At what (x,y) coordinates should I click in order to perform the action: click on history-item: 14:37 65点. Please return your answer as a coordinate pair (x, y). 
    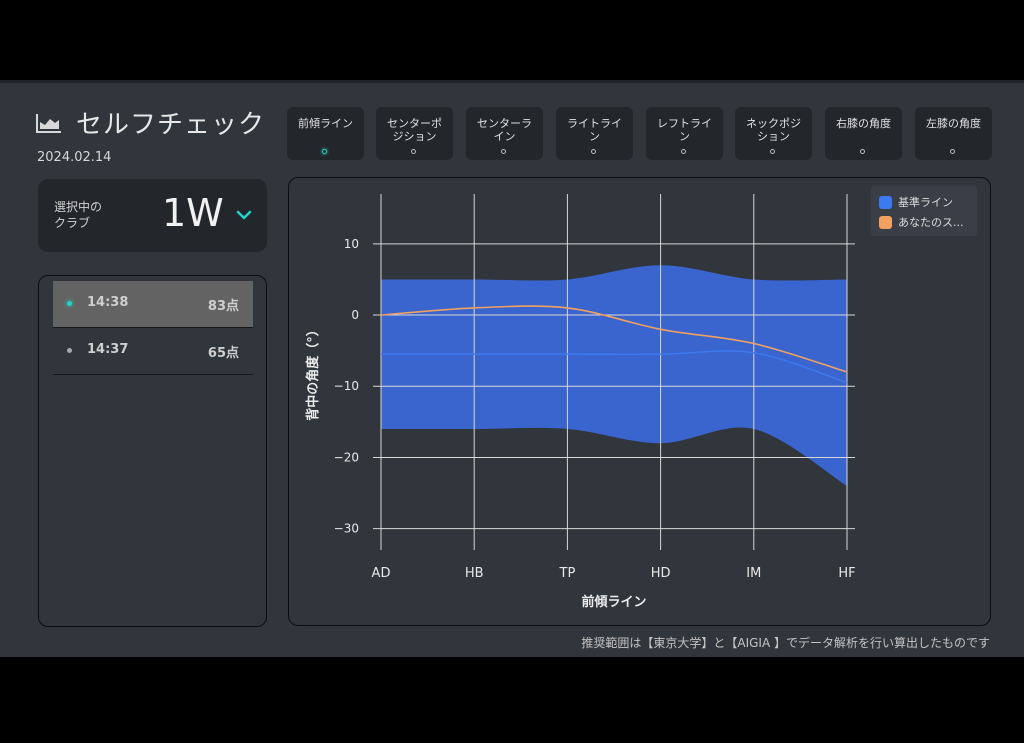
    Looking at the image, I should click on (153, 351).